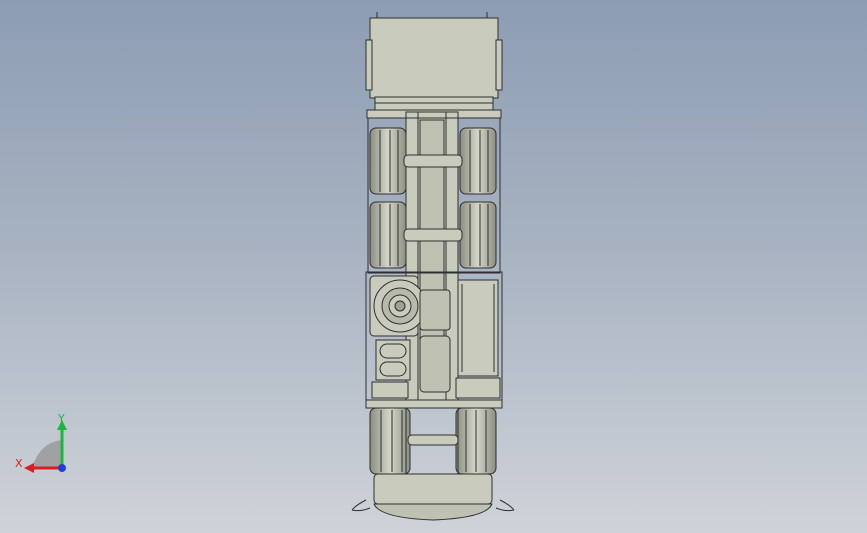 The height and width of the screenshot is (533, 867). I want to click on reference-triad: Y X, so click(45, 445).